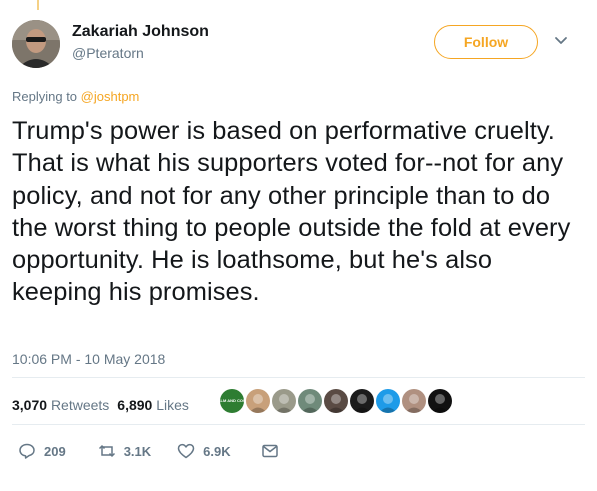 The height and width of the screenshot is (491, 597). Describe the element at coordinates (561, 41) in the screenshot. I see `chevron-down-icon` at that location.